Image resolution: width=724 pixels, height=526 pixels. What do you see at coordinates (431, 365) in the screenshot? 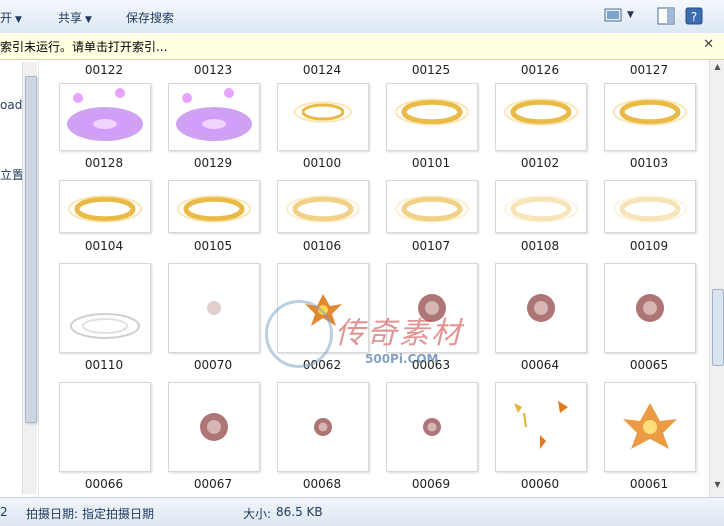
I see `file-name-label: 00063` at bounding box center [431, 365].